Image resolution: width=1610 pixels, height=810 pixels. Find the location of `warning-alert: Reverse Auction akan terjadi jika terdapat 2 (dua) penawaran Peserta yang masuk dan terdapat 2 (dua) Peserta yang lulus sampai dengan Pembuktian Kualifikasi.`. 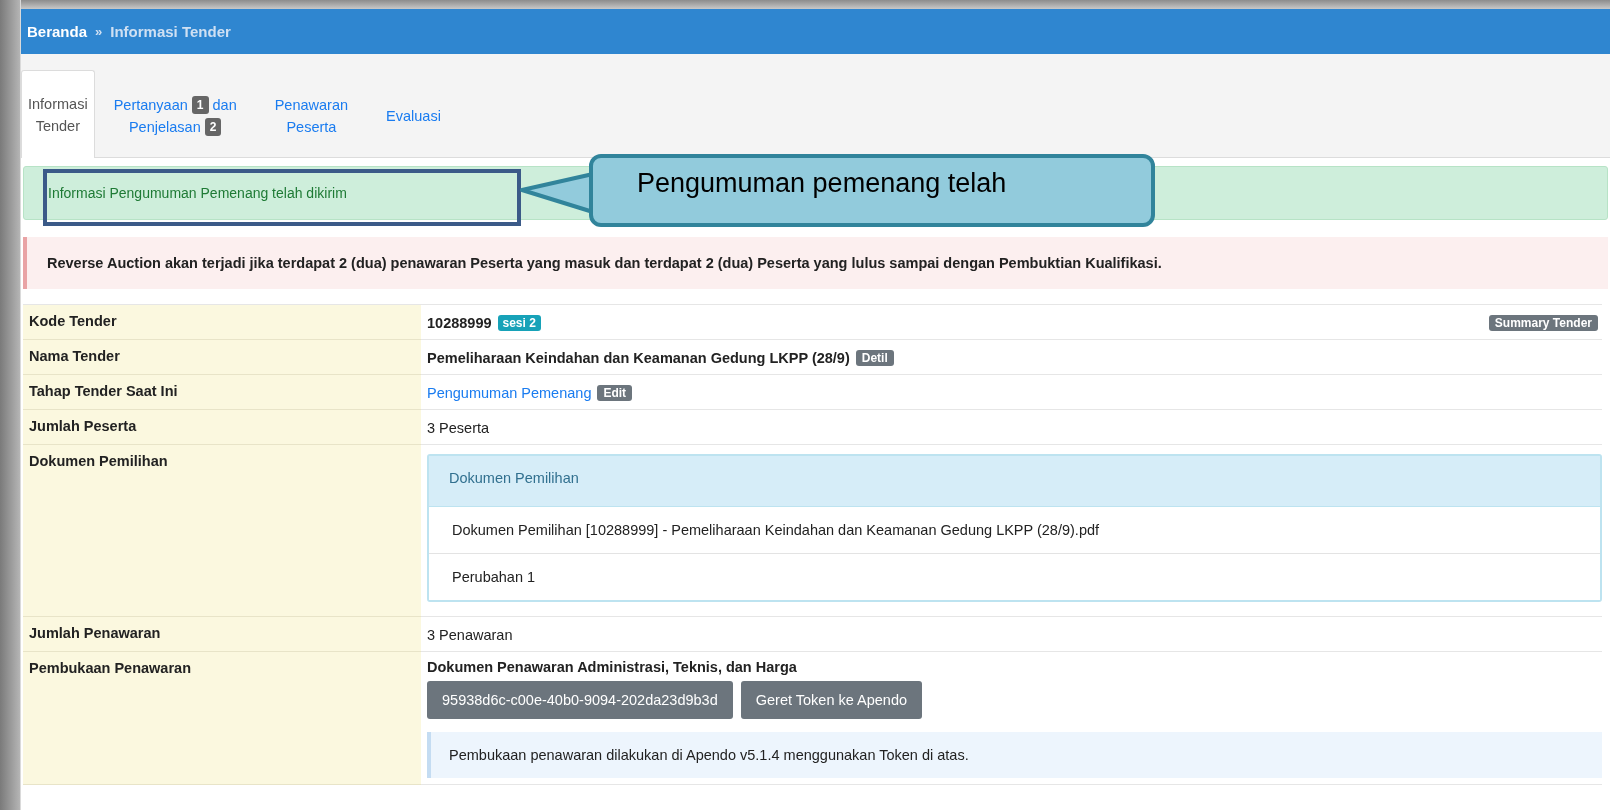

warning-alert: Reverse Auction akan terjadi jika terdapat 2 (dua) penawaran Peserta yang masuk dan terdapat 2 (dua) Peserta yang lulus sampai dengan Pembuktian Kualifikasi. is located at coordinates (815, 263).